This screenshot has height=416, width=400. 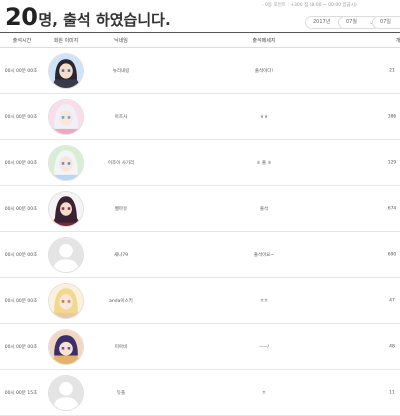 I want to click on col-time: 출석시간, so click(x=22, y=41).